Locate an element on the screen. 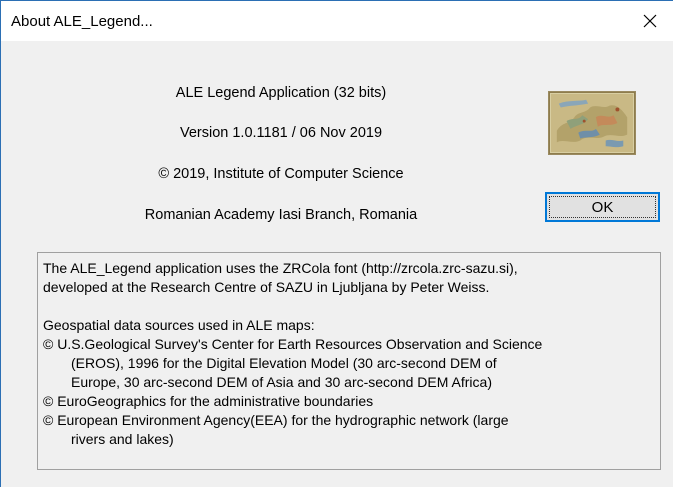  map-logo-icon is located at coordinates (592, 123).